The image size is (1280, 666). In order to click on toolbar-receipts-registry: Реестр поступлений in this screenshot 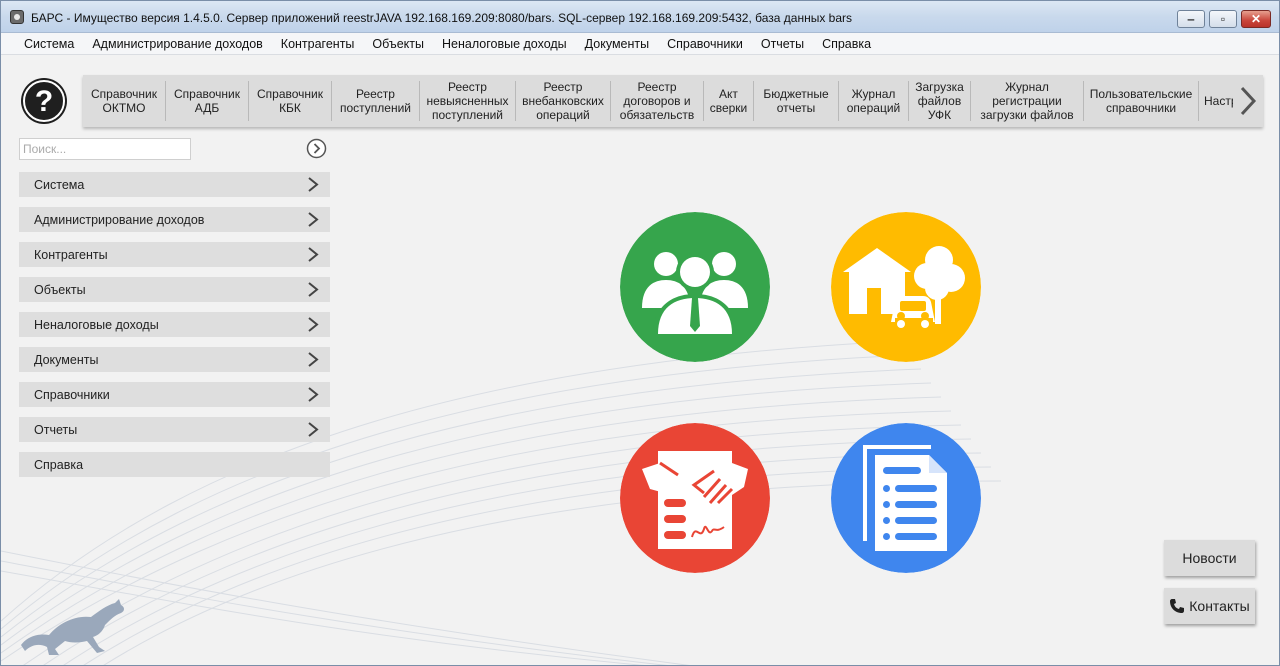, I will do `click(376, 101)`.